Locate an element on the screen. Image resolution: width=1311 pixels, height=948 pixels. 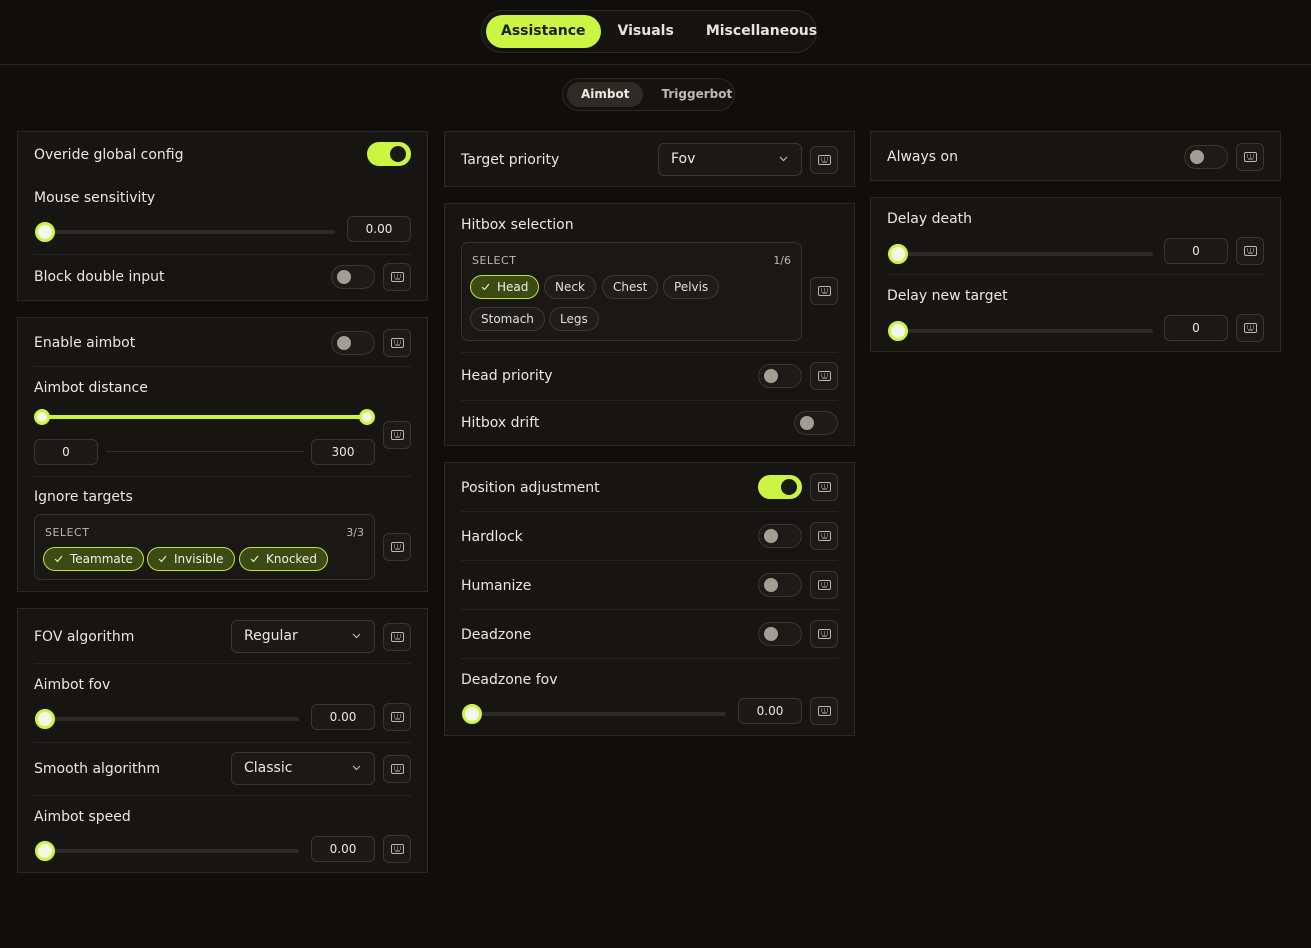
tab-miscellaneous: Miscellaneous is located at coordinates (761, 31).